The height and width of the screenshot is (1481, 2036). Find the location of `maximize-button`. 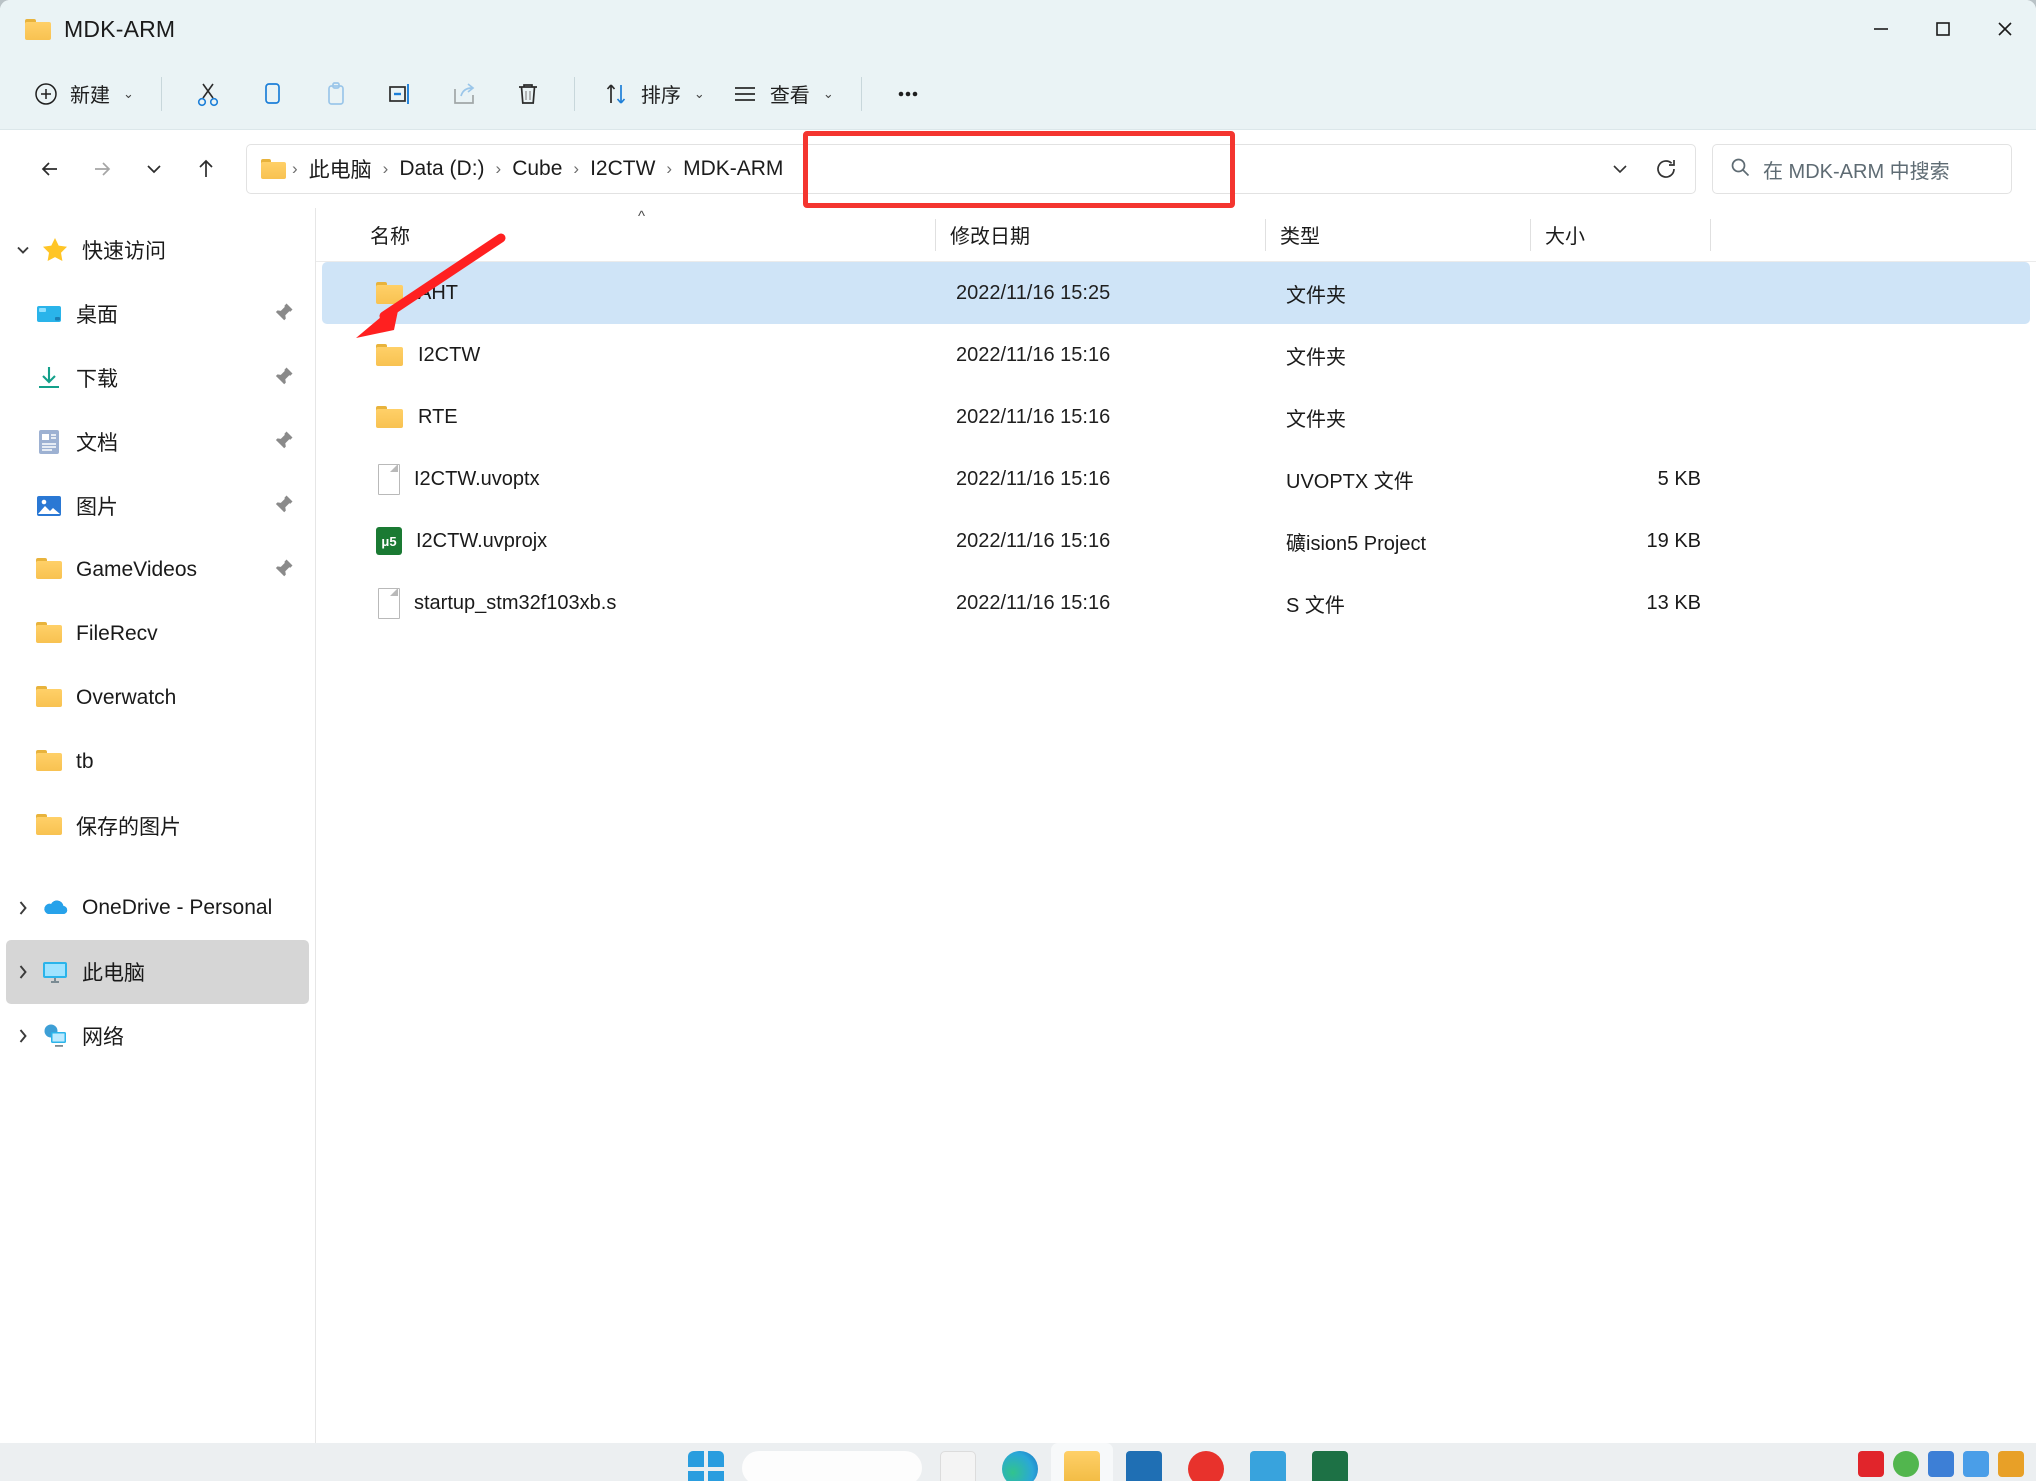

maximize-button is located at coordinates (1943, 29).